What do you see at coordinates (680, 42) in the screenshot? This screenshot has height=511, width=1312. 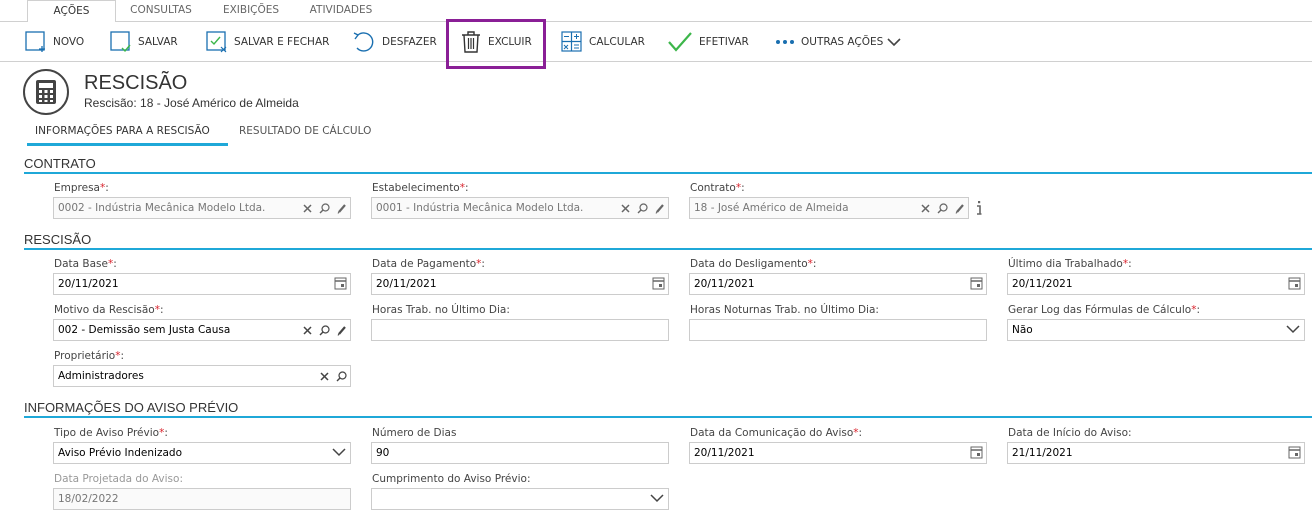 I see `checkmark-icon` at bounding box center [680, 42].